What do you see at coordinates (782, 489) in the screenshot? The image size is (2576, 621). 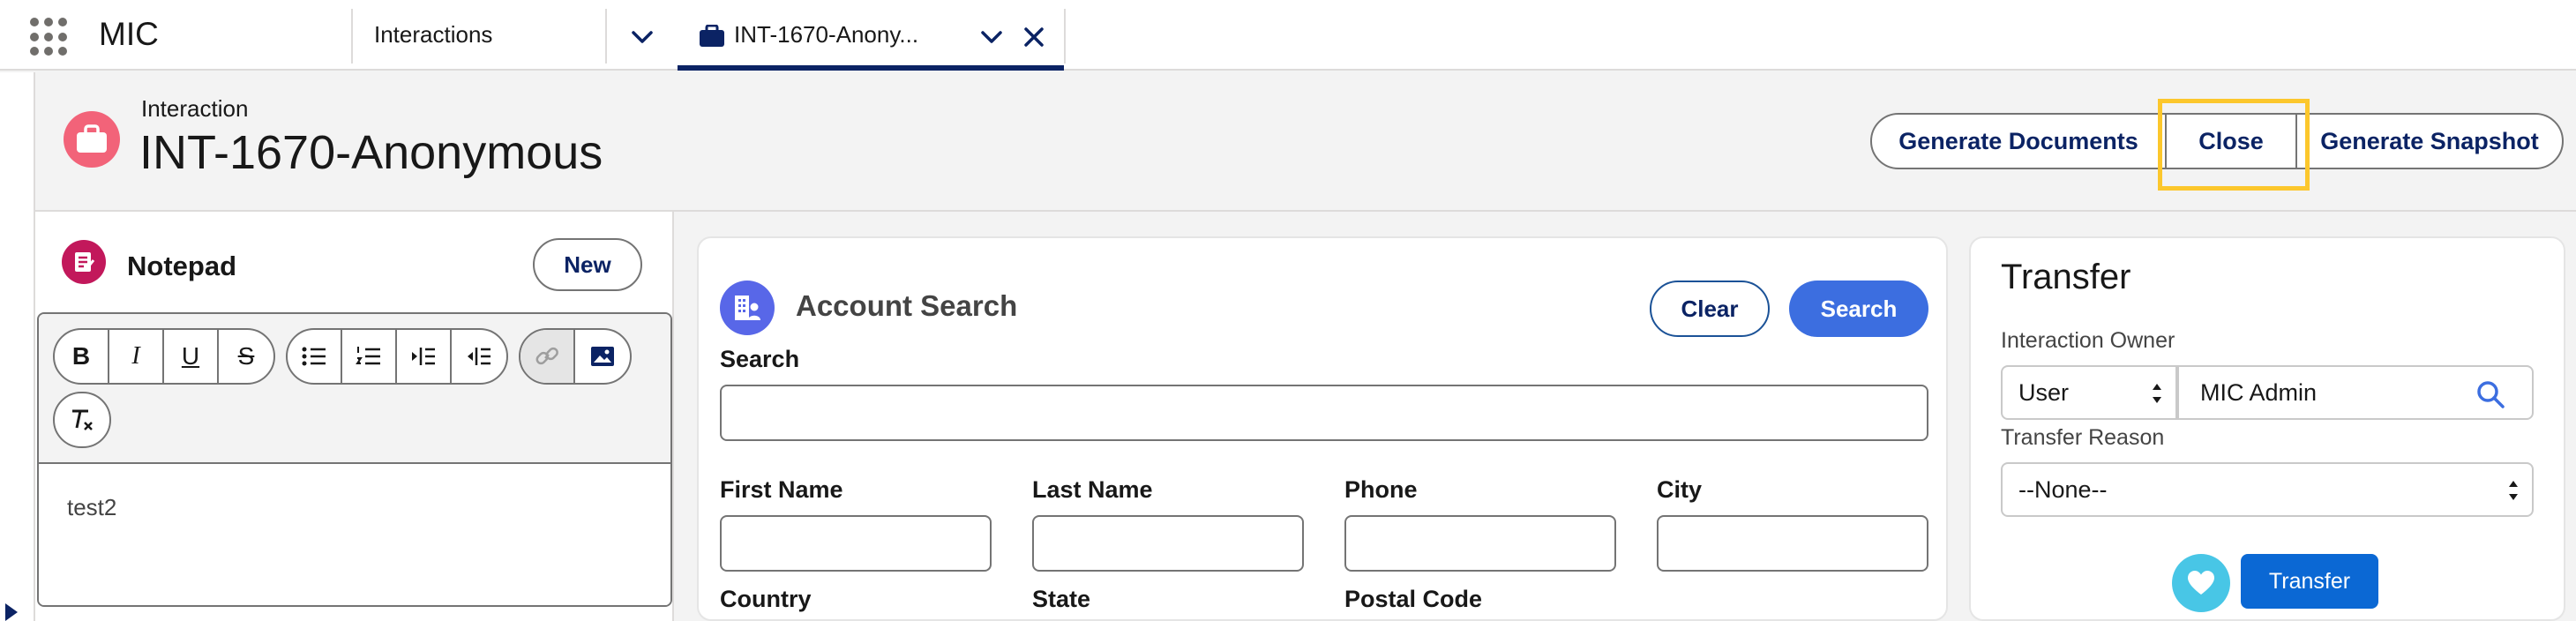 I see `first-name-label: First Name` at bounding box center [782, 489].